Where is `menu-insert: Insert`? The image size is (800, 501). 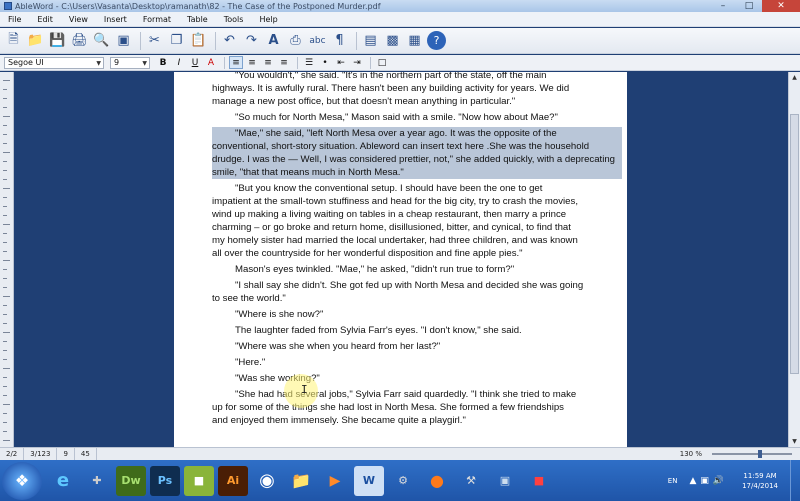
menu-insert: Insert is located at coordinates (115, 19).